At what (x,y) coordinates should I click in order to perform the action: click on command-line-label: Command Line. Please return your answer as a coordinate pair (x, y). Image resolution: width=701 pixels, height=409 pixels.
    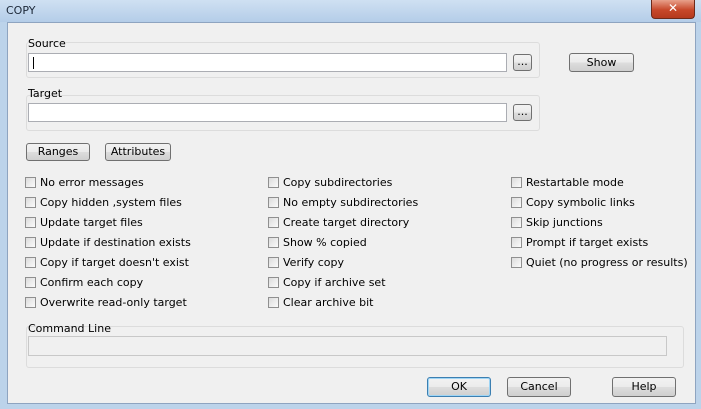
    Looking at the image, I should click on (69, 328).